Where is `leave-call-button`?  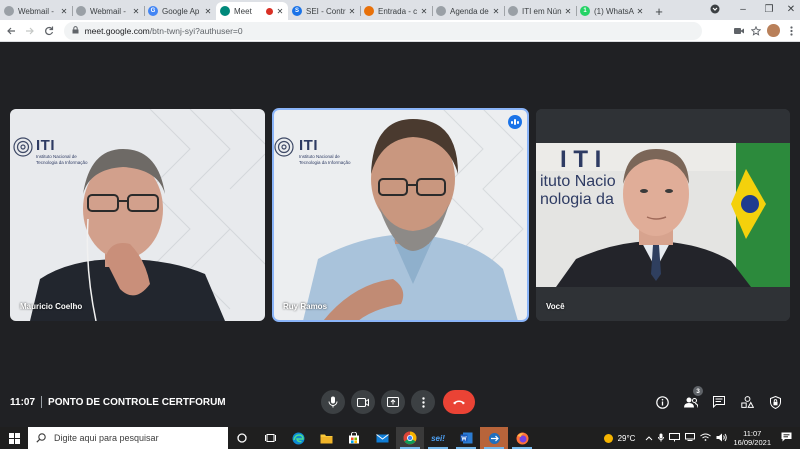
leave-call-button is located at coordinates (459, 402).